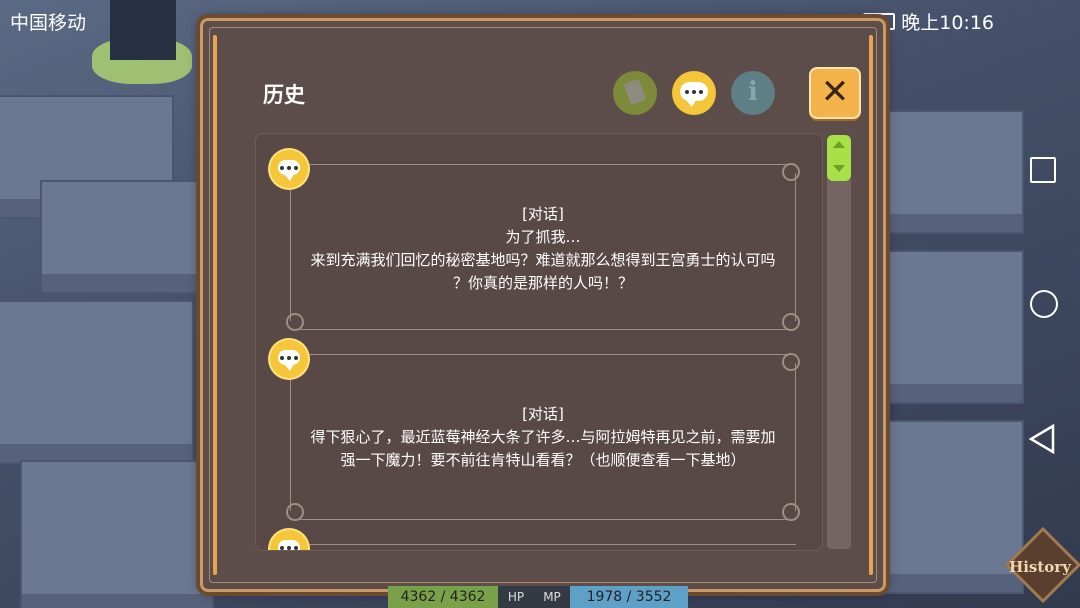 The height and width of the screenshot is (608, 1080). I want to click on close-icon: ✕, so click(835, 92).